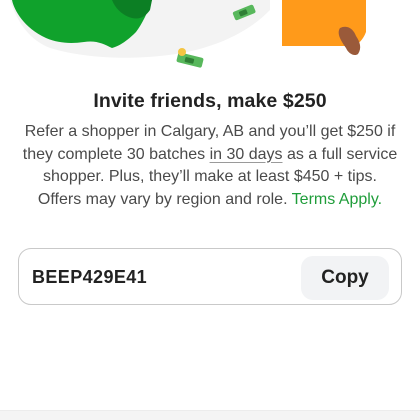  I want to click on hero-illustration-art, so click(188, 34).